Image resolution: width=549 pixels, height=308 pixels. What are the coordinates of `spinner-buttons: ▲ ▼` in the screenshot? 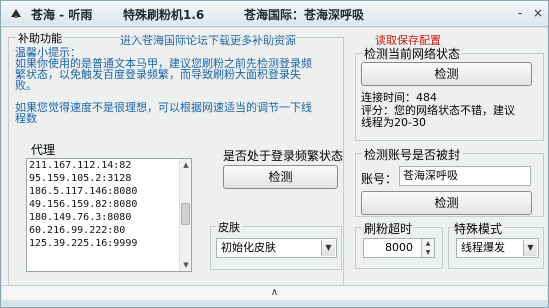 It's located at (427, 248).